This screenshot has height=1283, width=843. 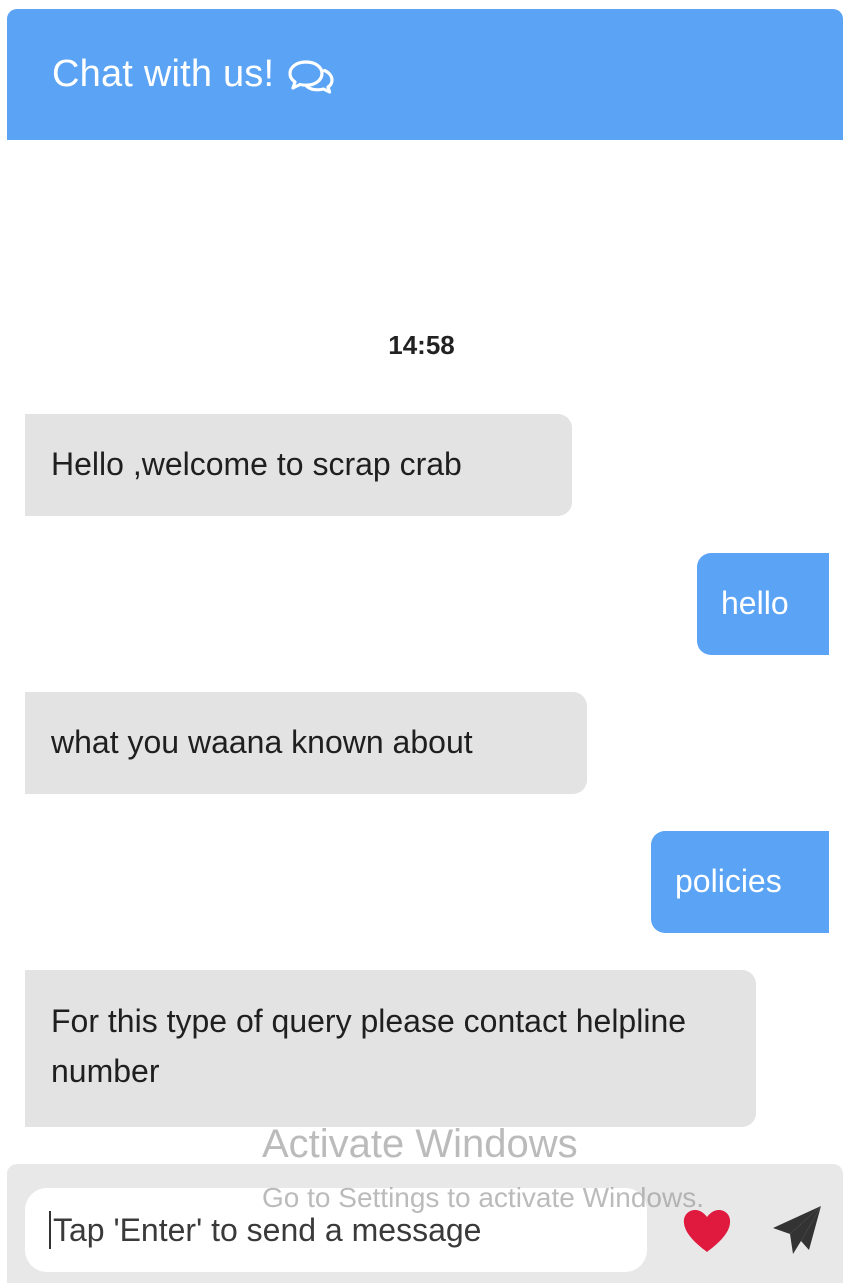 I want to click on bot-message: what you waana known about, so click(x=306, y=743).